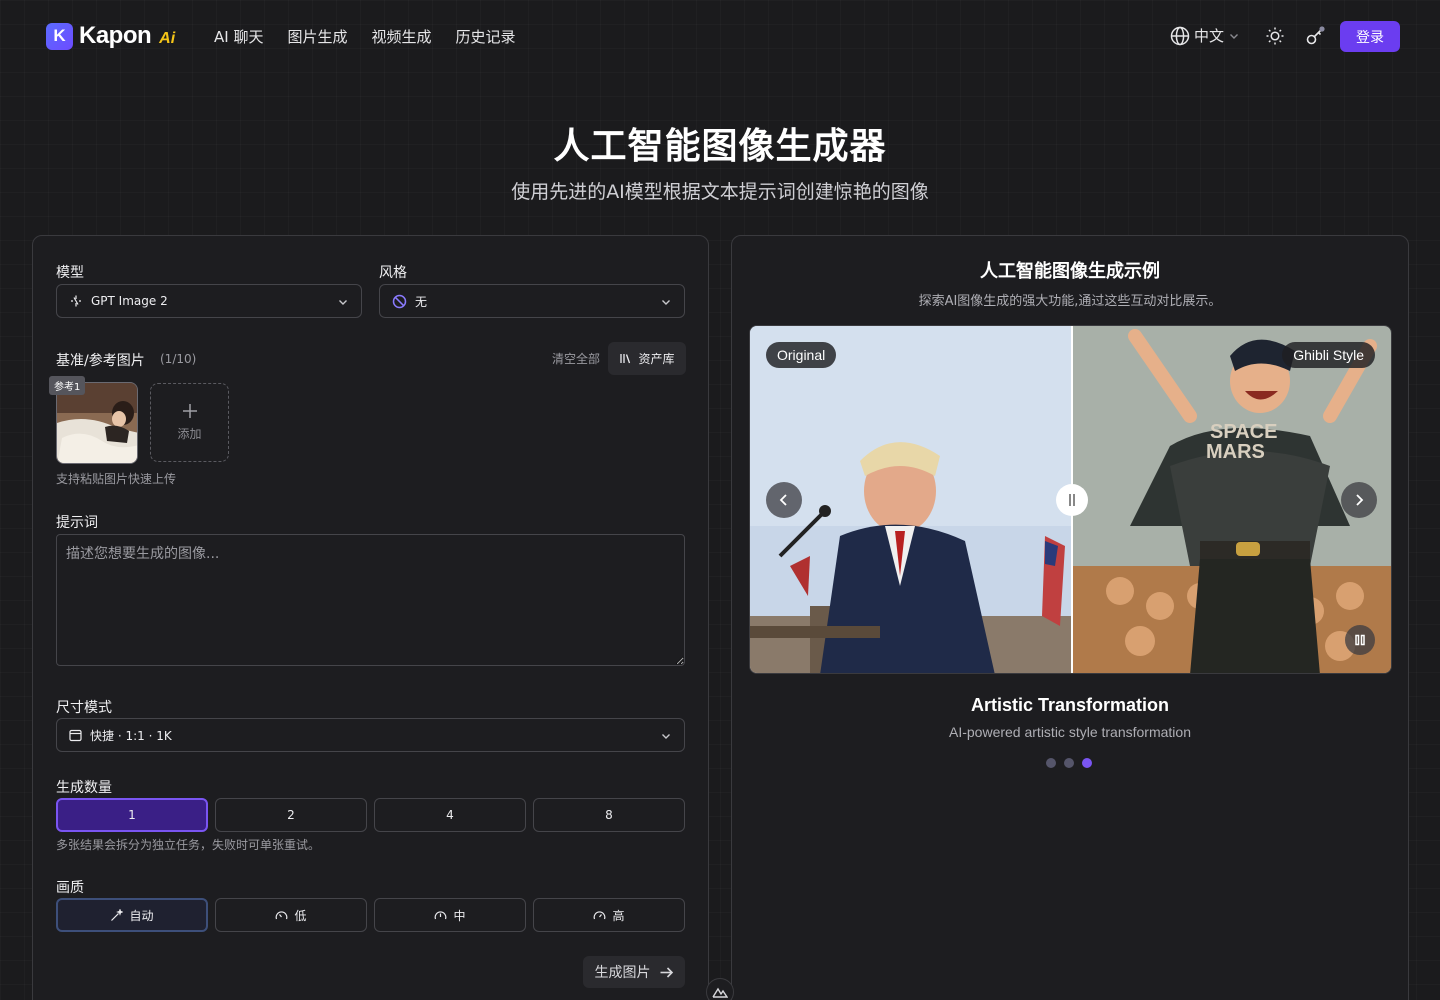  I want to click on prompt-label: 提示词, so click(77, 523).